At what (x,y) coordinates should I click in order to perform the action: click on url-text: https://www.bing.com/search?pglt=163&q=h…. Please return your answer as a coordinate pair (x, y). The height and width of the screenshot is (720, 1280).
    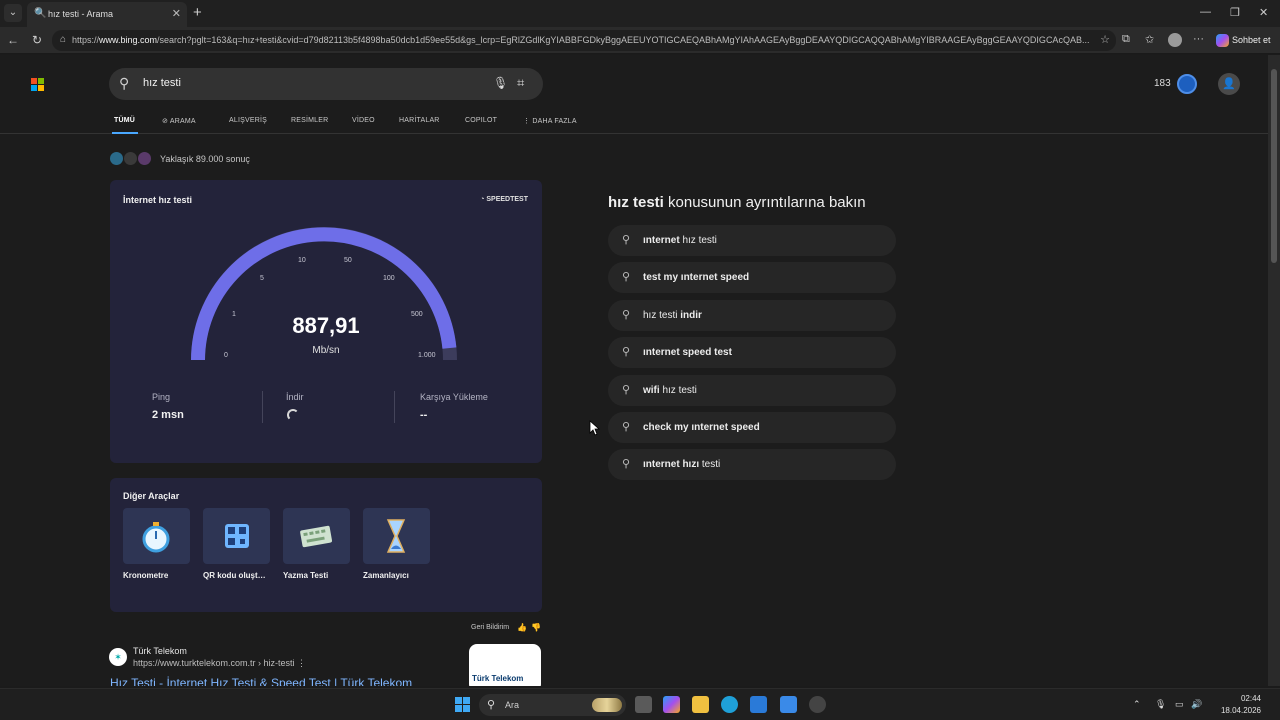
    Looking at the image, I should click on (582, 40).